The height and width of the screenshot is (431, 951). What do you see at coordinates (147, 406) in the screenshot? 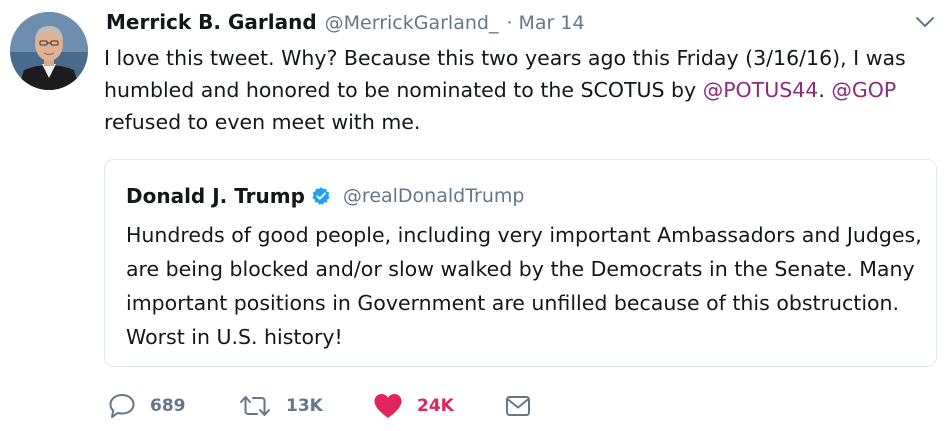
I see `reply-button: 689` at bounding box center [147, 406].